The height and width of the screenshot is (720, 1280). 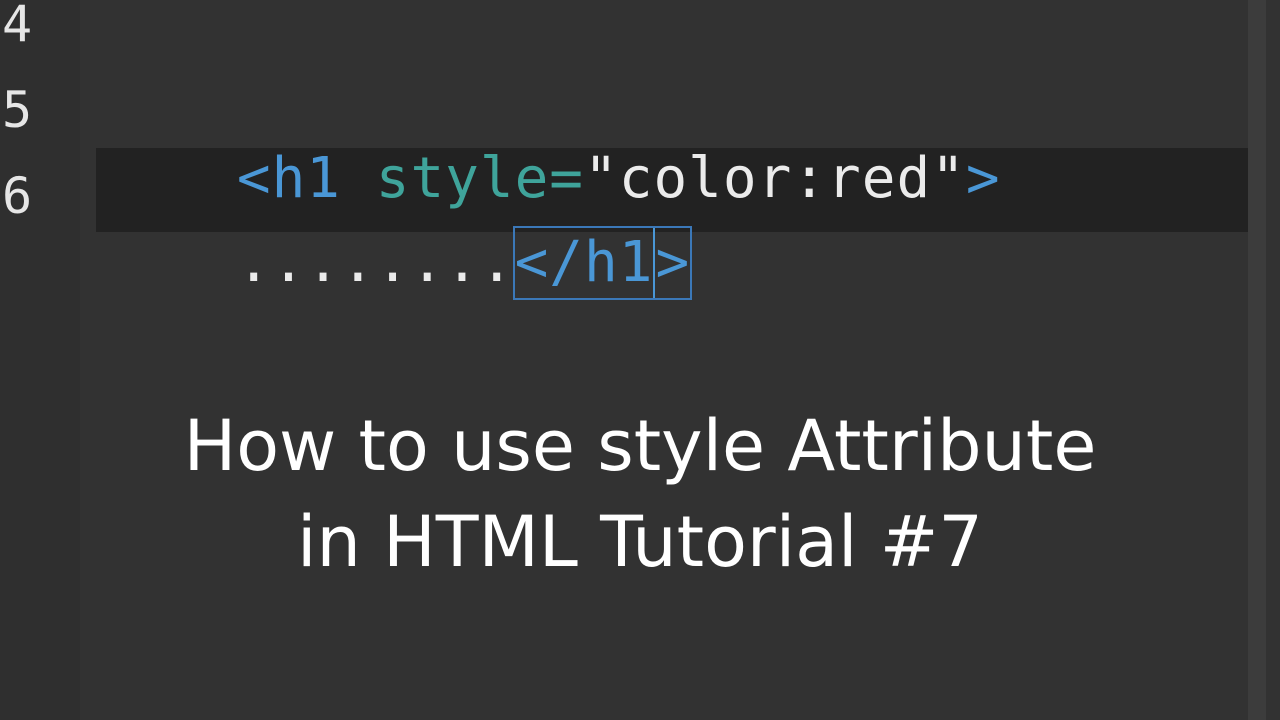 I want to click on close-tag-end-token: >, so click(x=673, y=262).